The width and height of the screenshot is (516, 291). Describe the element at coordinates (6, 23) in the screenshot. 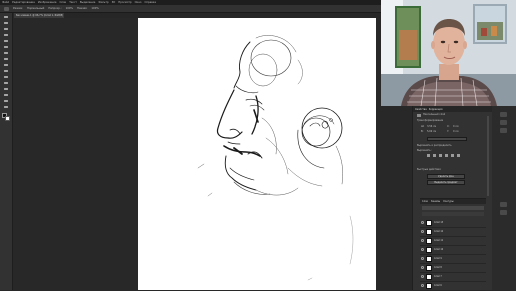

I see `marquee-tool-icon` at that location.